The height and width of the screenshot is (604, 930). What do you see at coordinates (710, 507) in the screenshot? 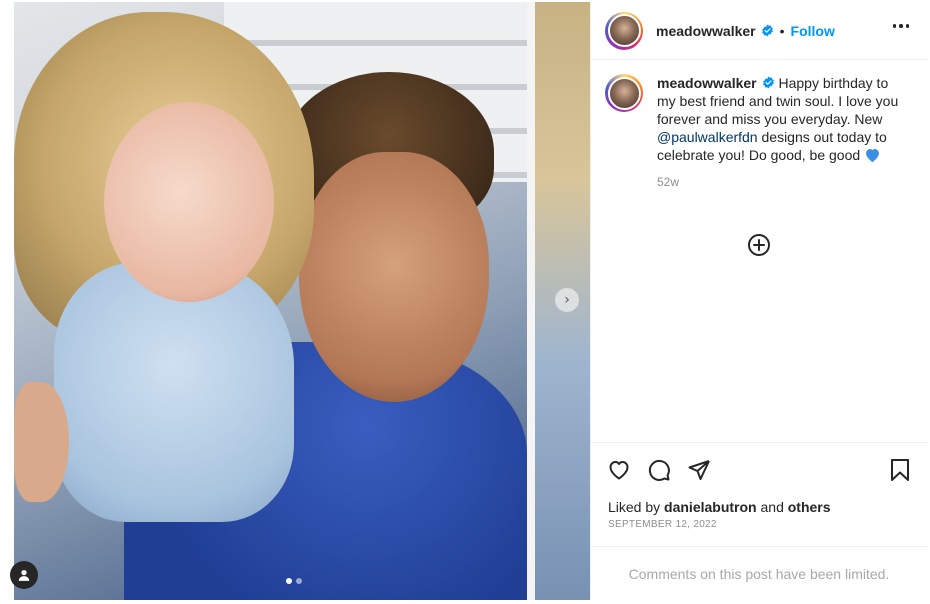
I see `liker-username: danielabutron` at bounding box center [710, 507].